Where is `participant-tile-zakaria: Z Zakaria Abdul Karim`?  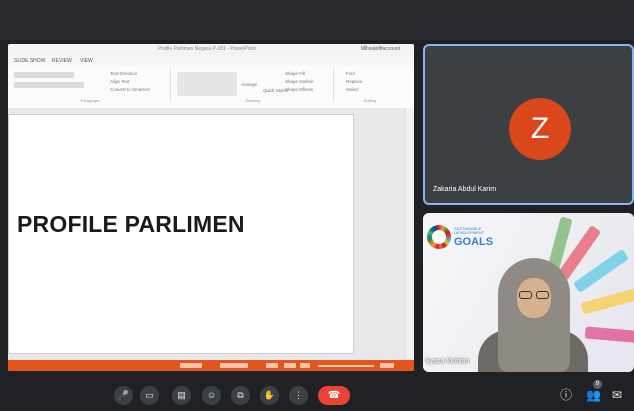 participant-tile-zakaria: Z Zakaria Abdul Karim is located at coordinates (528, 124).